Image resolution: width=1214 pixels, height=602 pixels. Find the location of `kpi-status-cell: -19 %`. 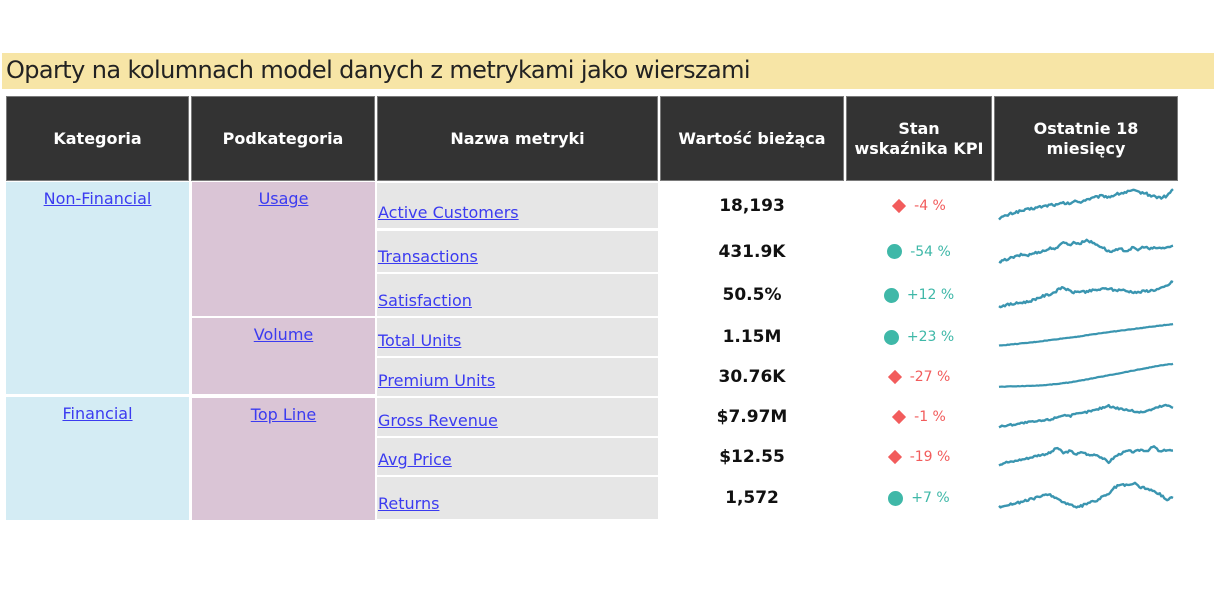

kpi-status-cell: -19 % is located at coordinates (919, 456).